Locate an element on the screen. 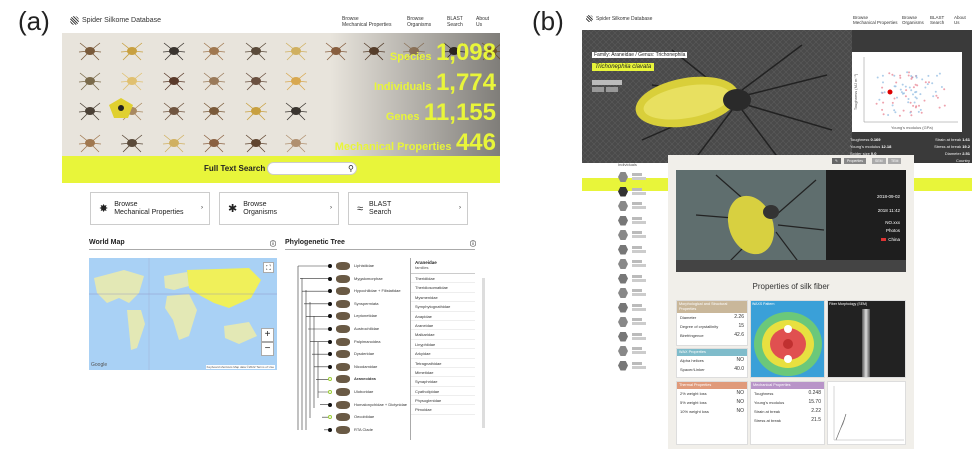 This screenshot has height=451, width=972. browse-organisms-button: ✱ Browse Organisms › is located at coordinates (279, 208).